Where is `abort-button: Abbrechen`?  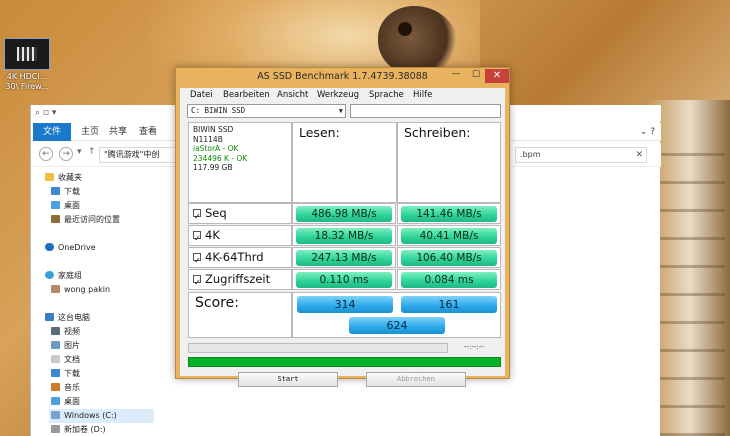
abort-button: Abbrechen is located at coordinates (416, 379).